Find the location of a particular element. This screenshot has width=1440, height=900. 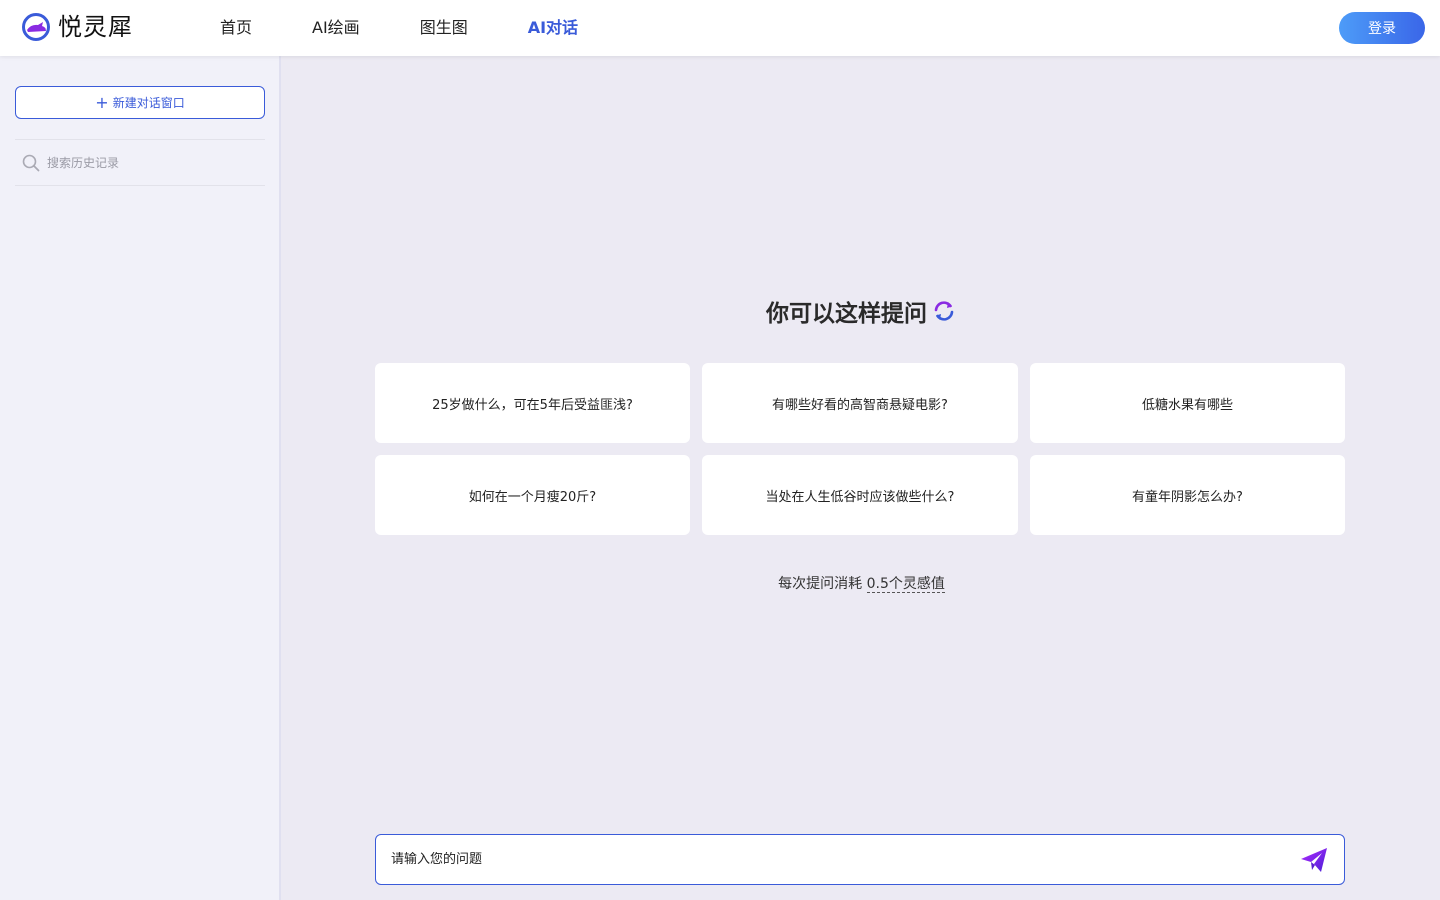

main-nav: 首页 AI绘画 图生图 AI对话 is located at coordinates (429, 28).